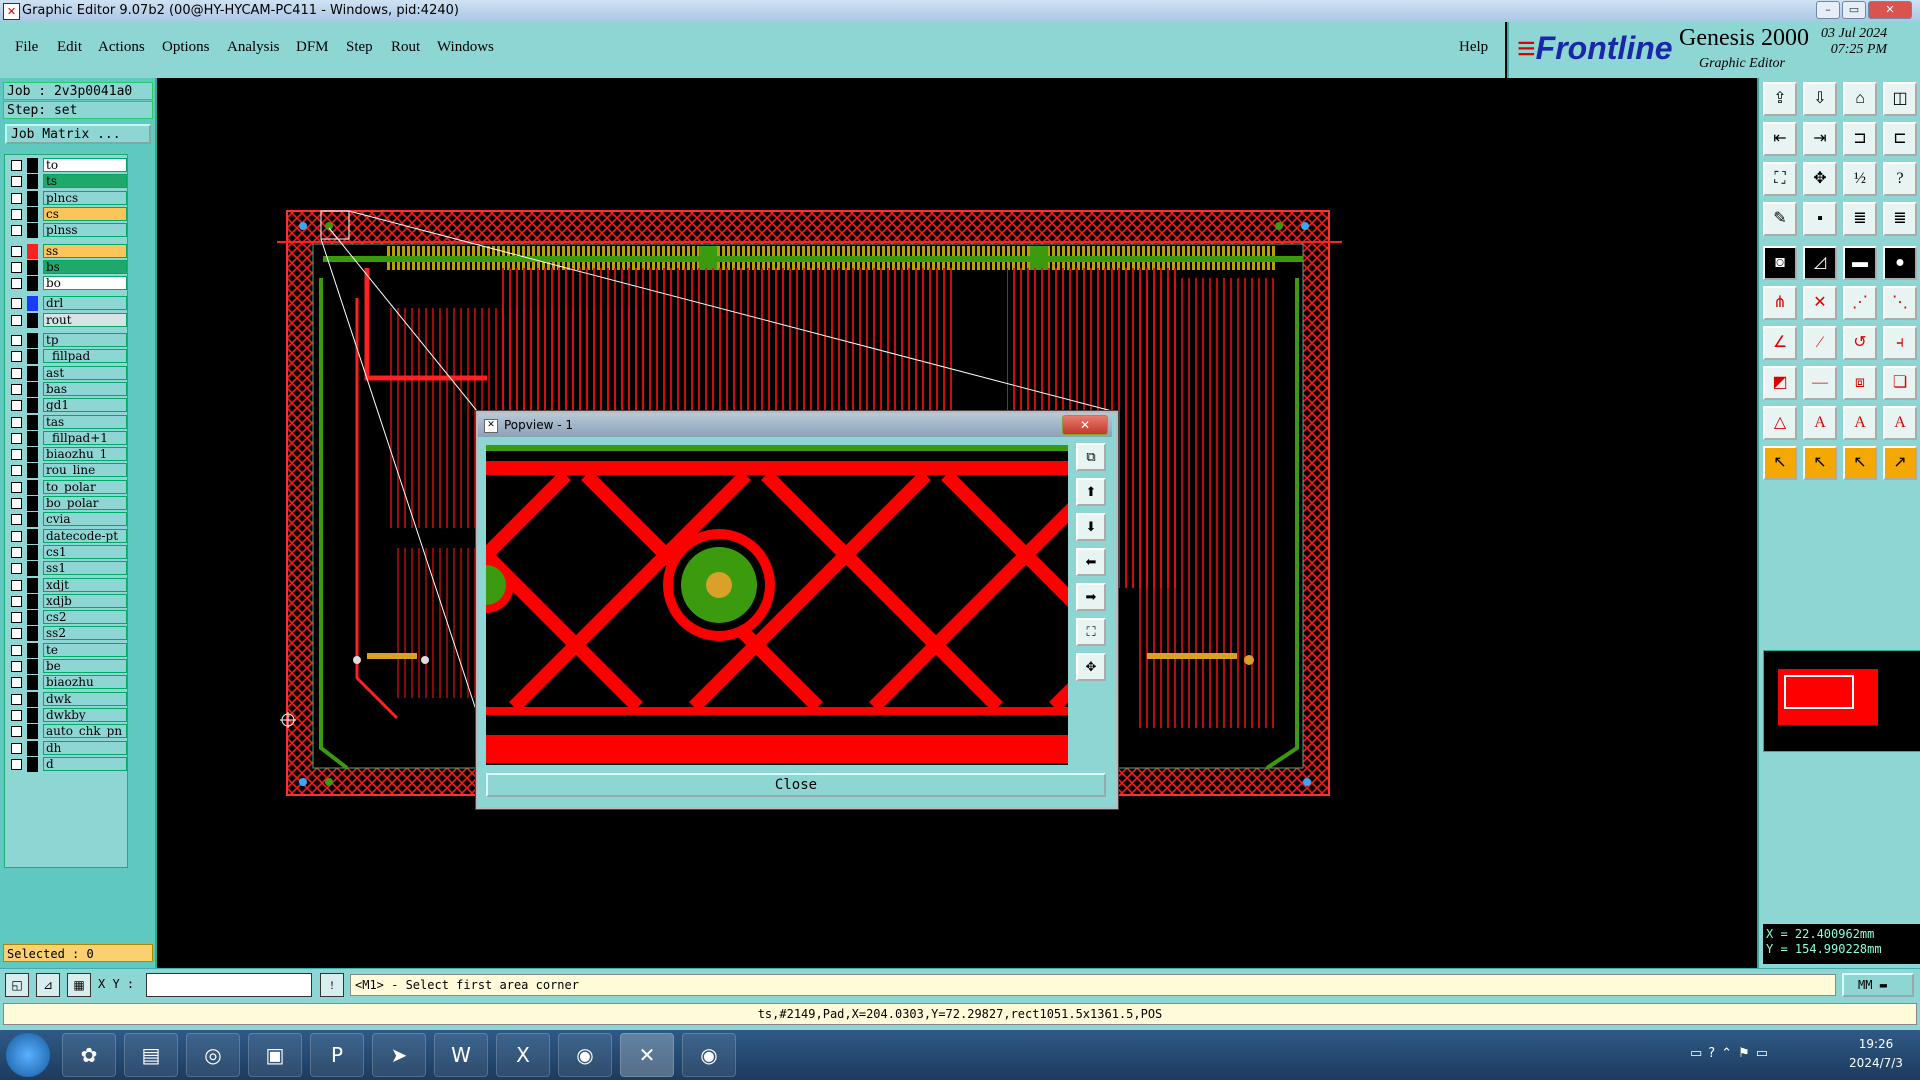 The height and width of the screenshot is (1080, 1920). Describe the element at coordinates (85, 181) in the screenshot. I see `layer-name: ts` at that location.